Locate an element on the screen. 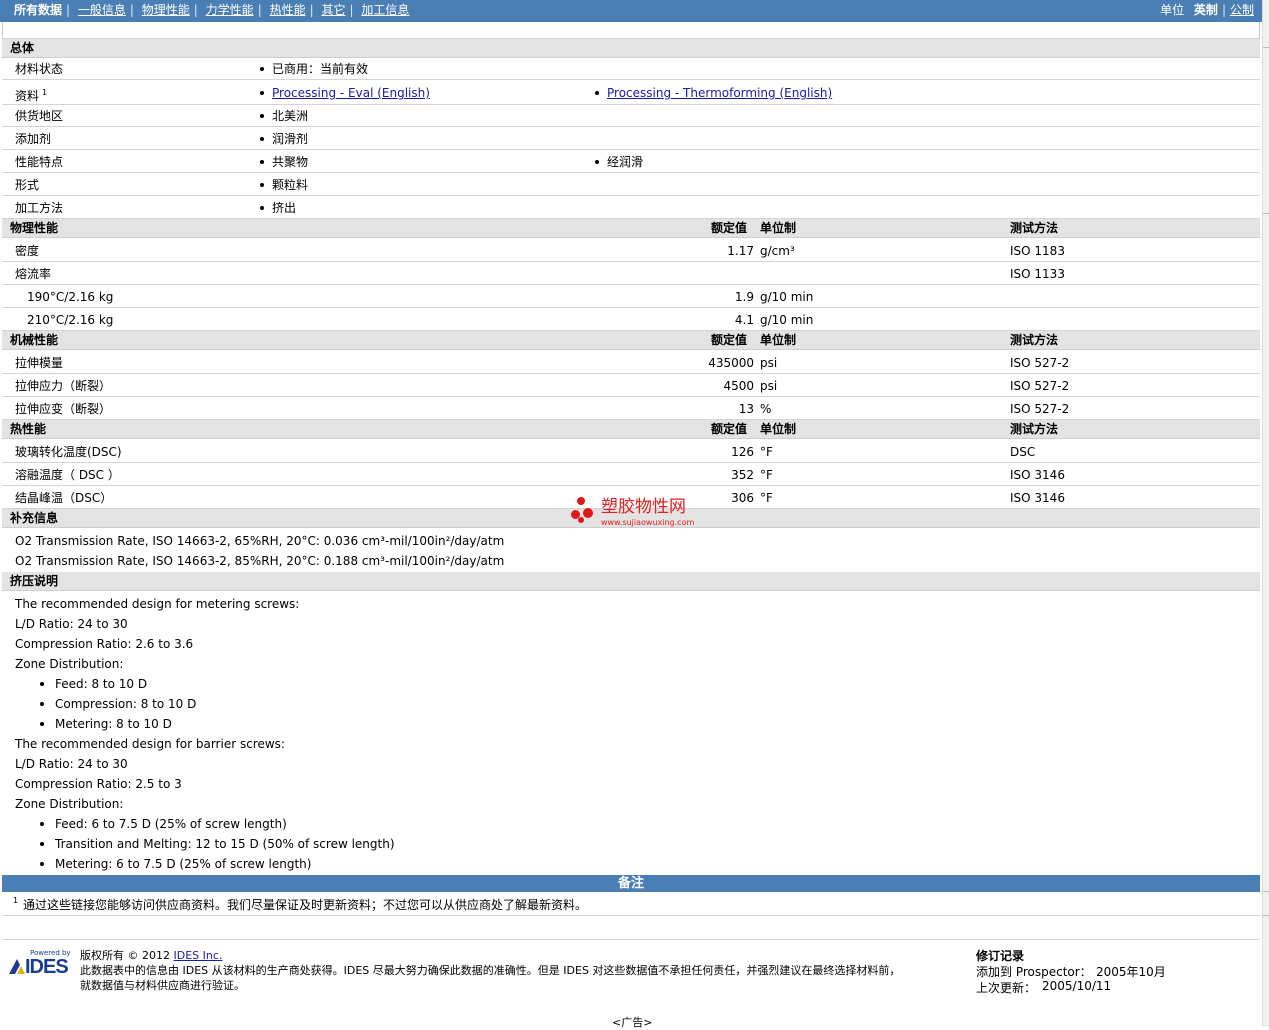  row-unit: % is located at coordinates (766, 409).